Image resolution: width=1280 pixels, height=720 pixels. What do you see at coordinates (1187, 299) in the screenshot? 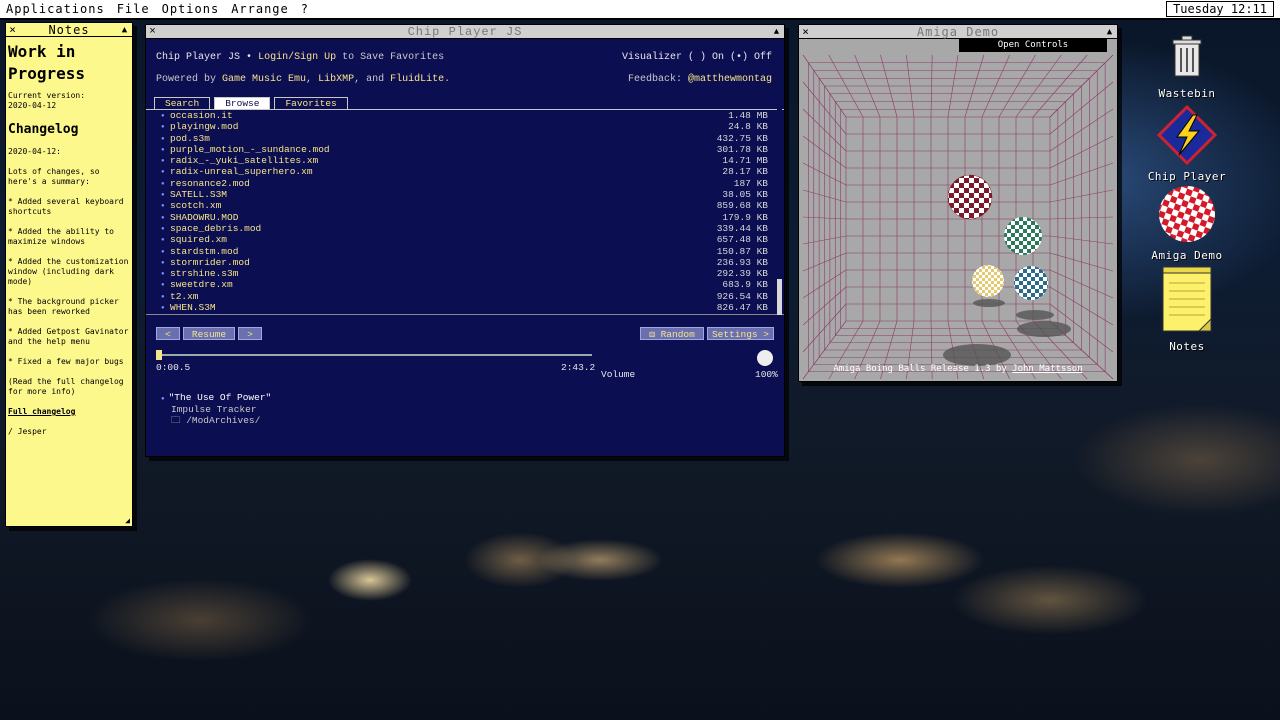
I see `notes-icon` at bounding box center [1187, 299].